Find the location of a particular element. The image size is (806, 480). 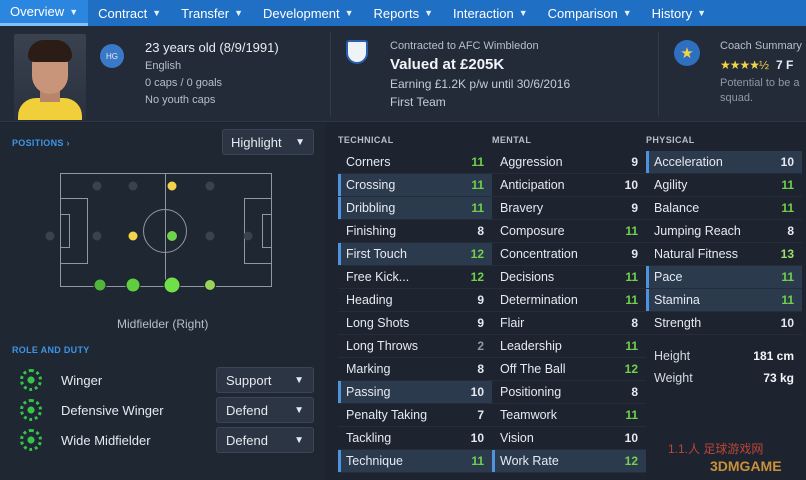

attribute-row: Passing 10 is located at coordinates (415, 392).